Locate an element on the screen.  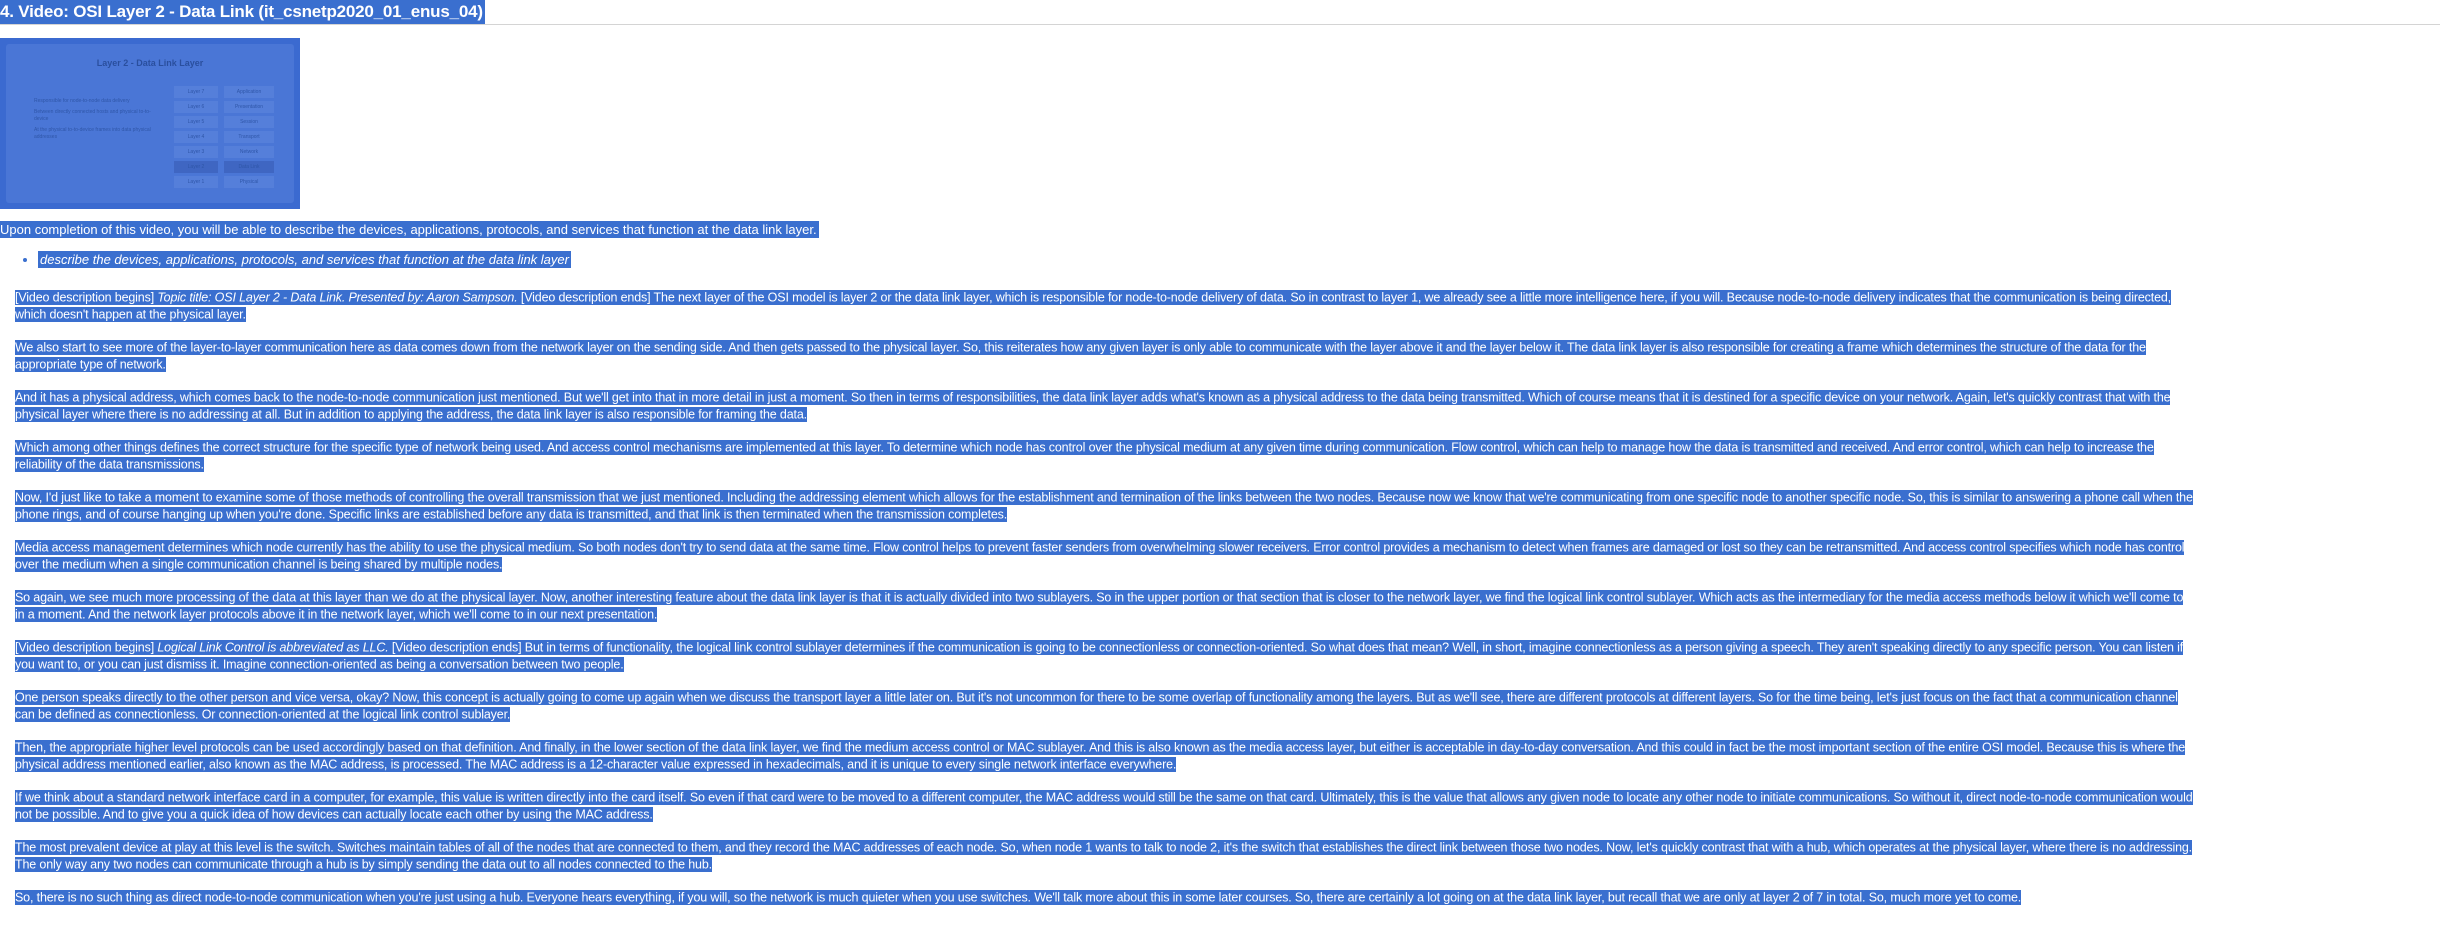
slide-layer-row-active: Layer 2 Data Link is located at coordinates (224, 167).